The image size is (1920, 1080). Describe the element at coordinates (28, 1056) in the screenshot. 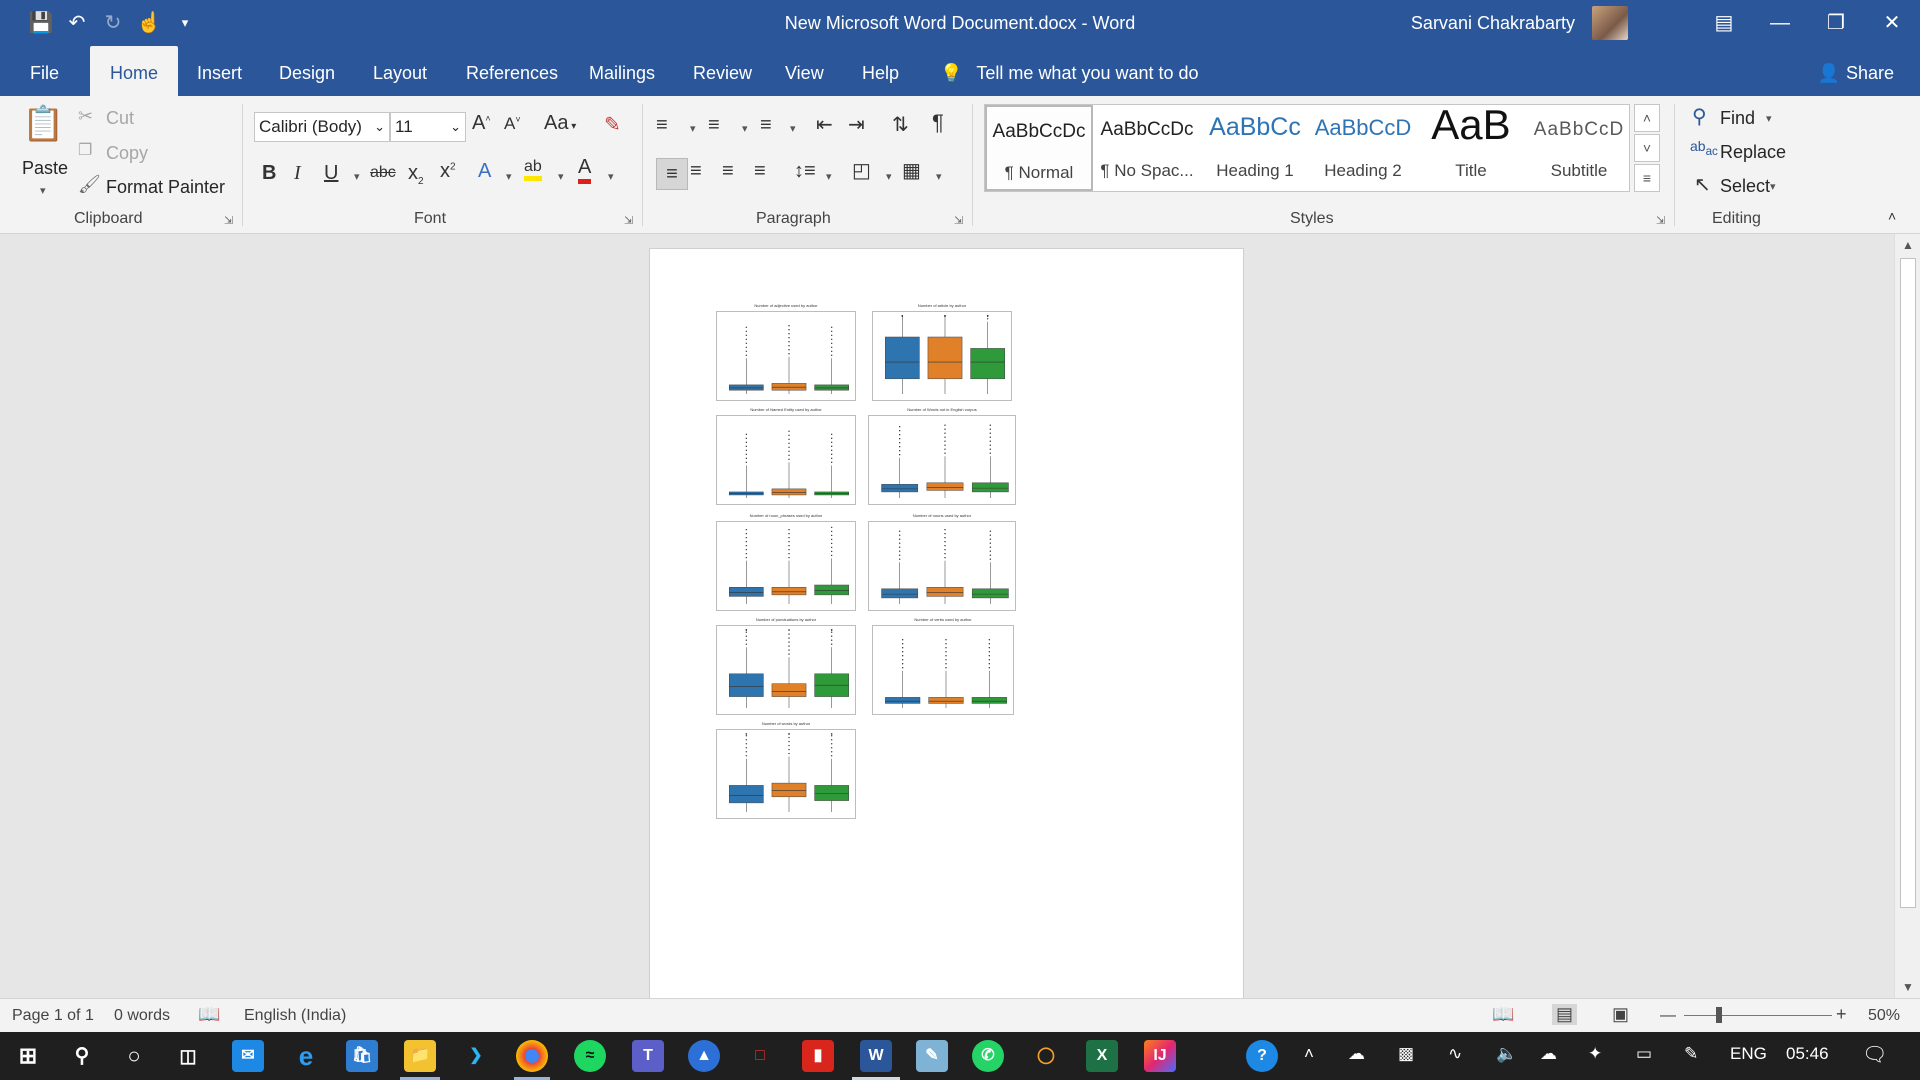

I see `windows-start-icon: ⊞` at that location.